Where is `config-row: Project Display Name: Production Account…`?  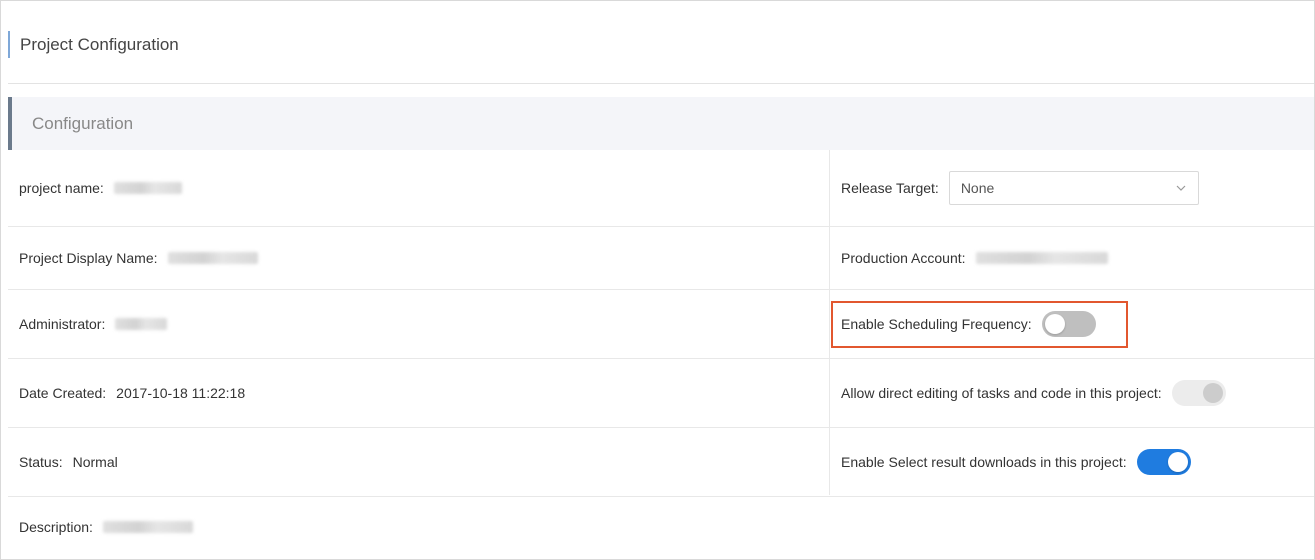
config-row: Project Display Name: Production Account… is located at coordinates (661, 258).